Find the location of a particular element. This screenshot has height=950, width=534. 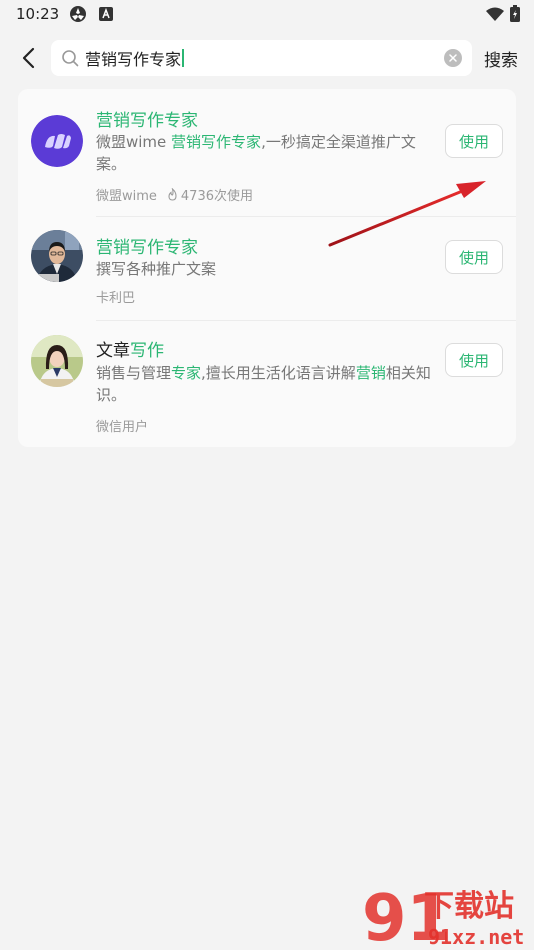

result-description: 微盟wime 营销写作专家,一秒搞定全渠道推广文案。 is located at coordinates (266, 153).